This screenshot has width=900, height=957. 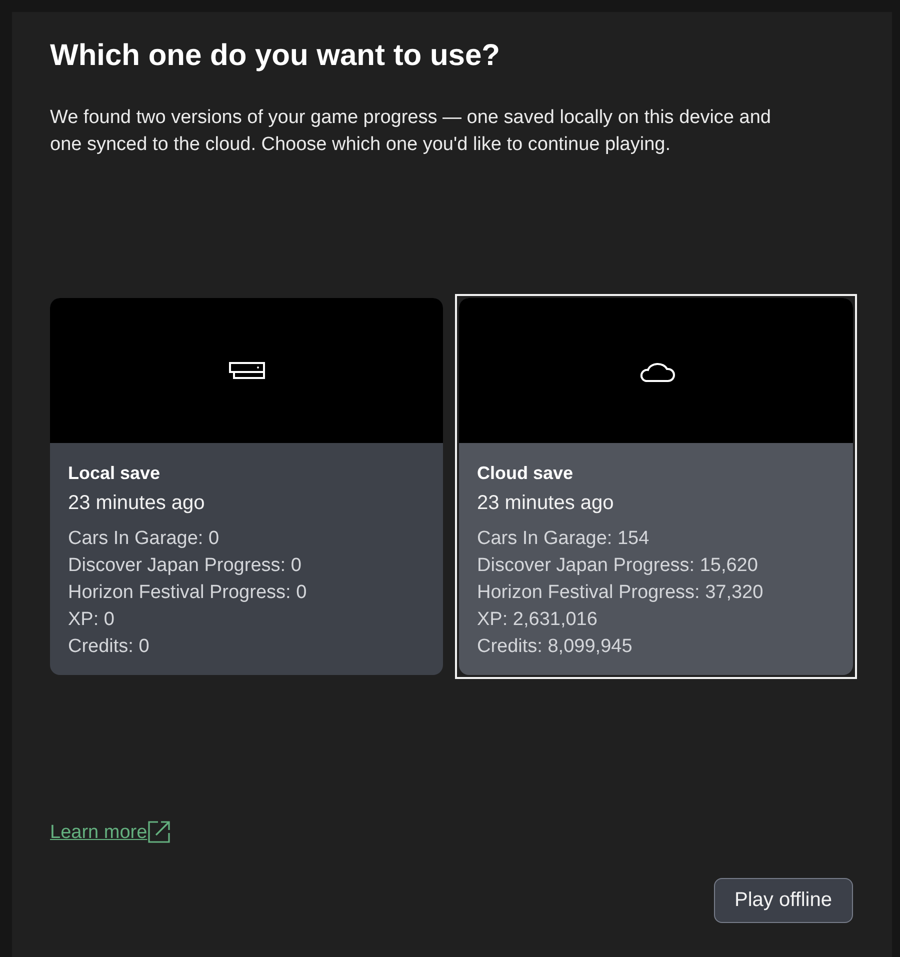 I want to click on console-icon, so click(x=246, y=370).